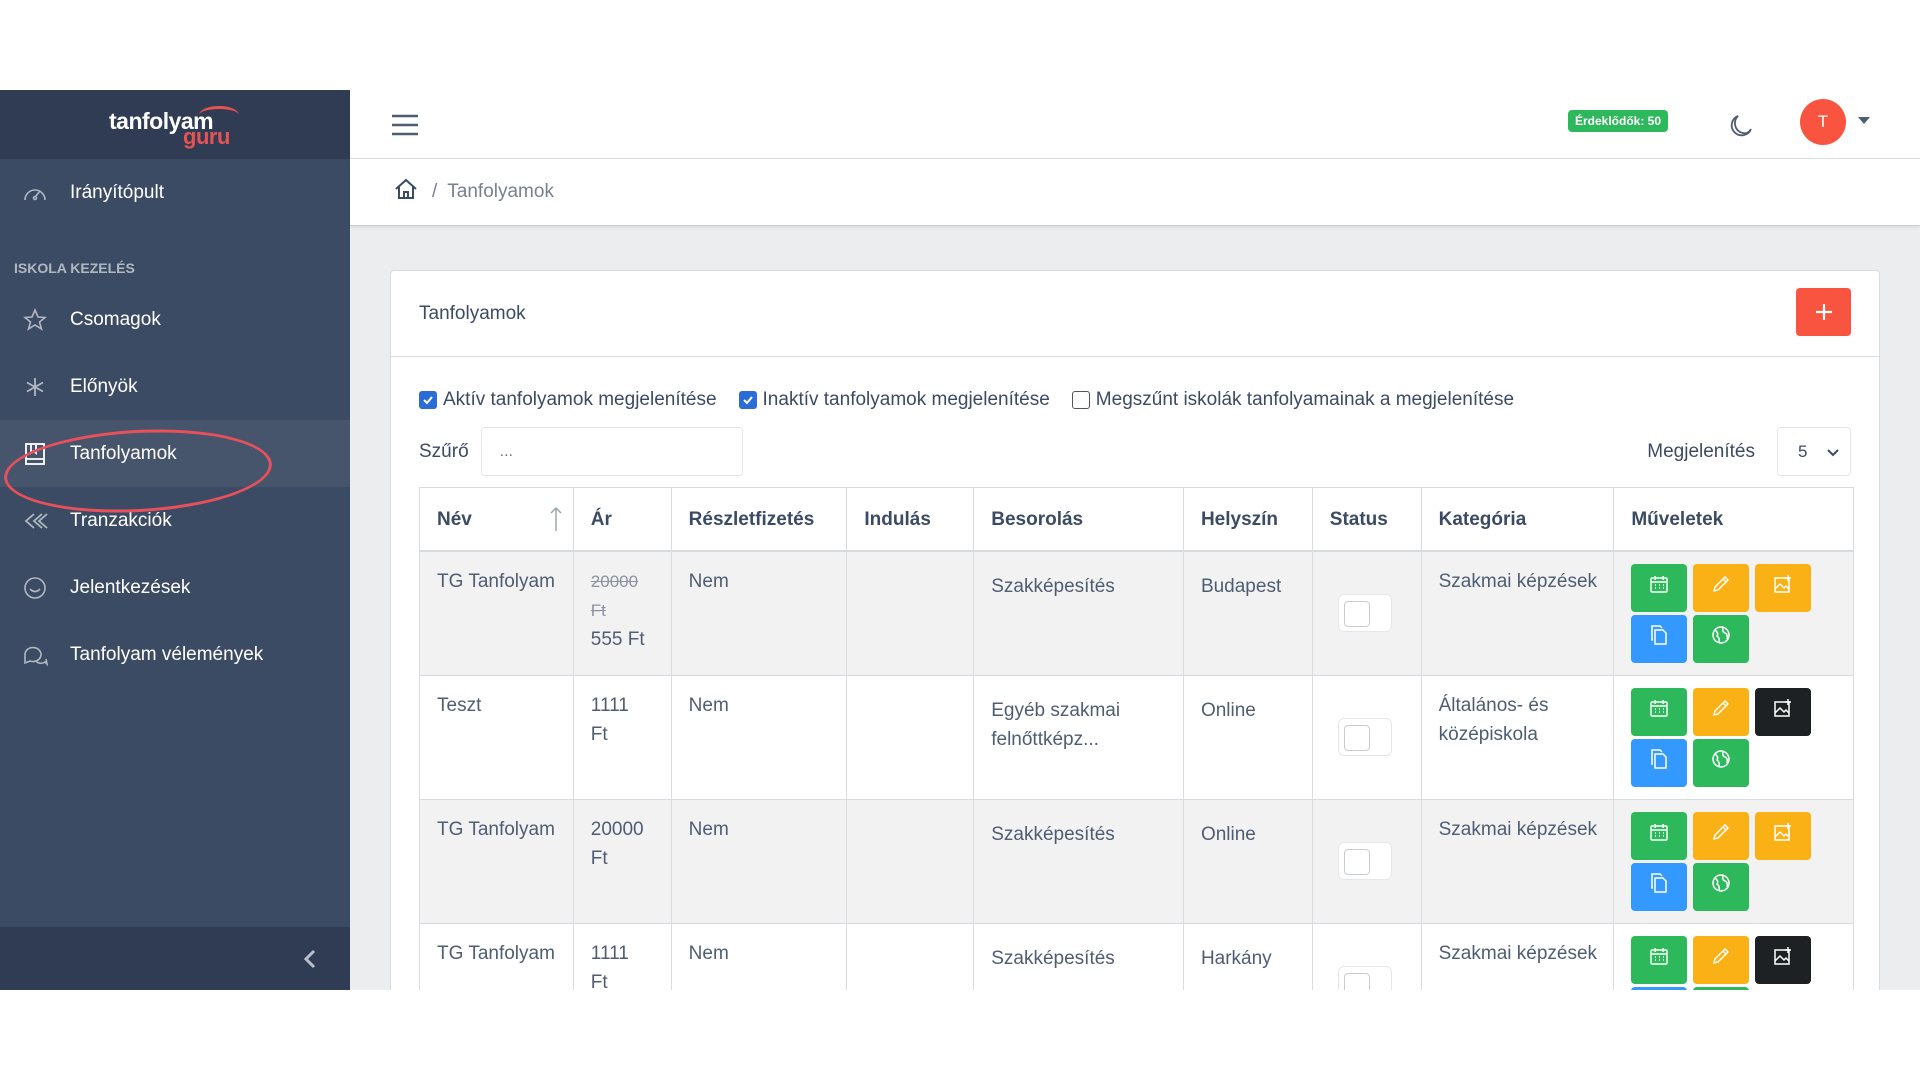  What do you see at coordinates (405, 125) in the screenshot?
I see `hamburger-icon` at bounding box center [405, 125].